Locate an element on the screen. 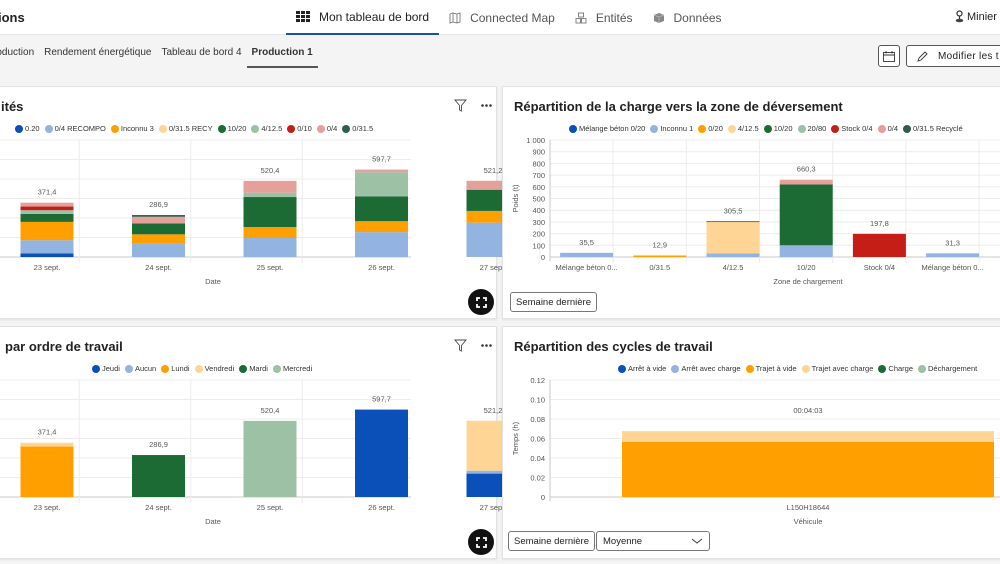  x-axis-title: Véhicule is located at coordinates (808, 521).